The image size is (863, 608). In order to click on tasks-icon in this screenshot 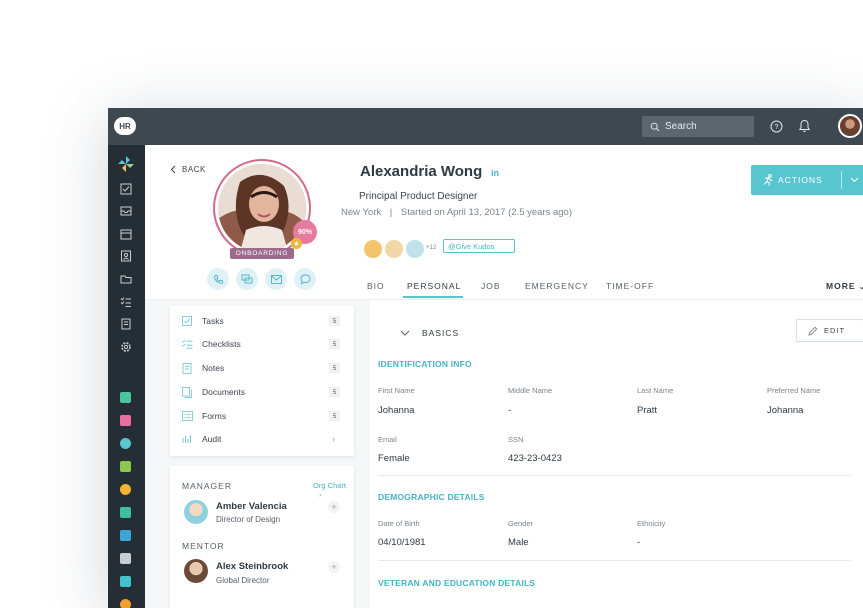, I will do `click(187, 321)`.